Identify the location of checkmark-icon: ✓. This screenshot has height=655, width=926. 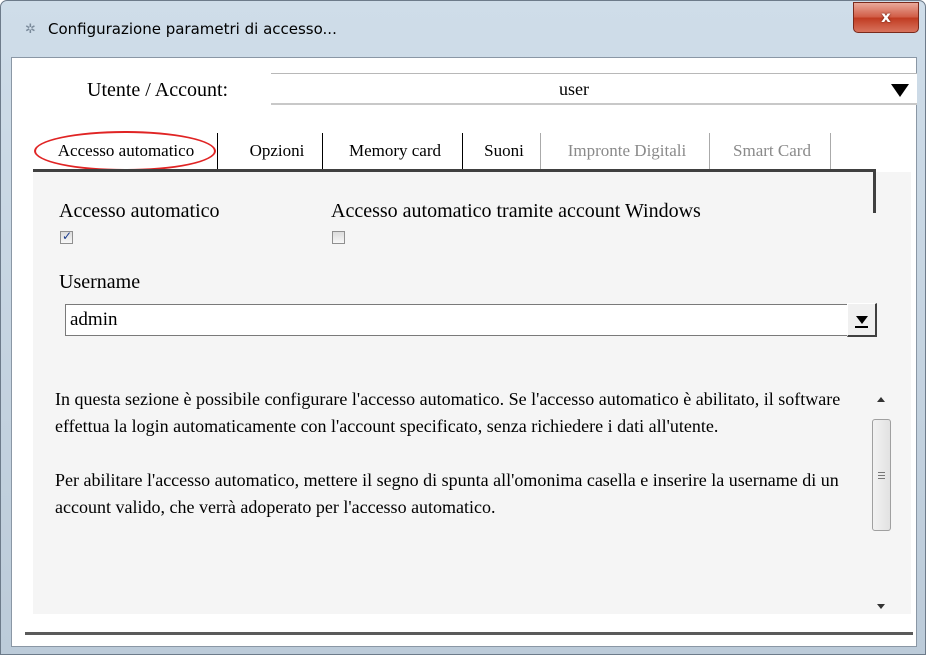
(67, 236).